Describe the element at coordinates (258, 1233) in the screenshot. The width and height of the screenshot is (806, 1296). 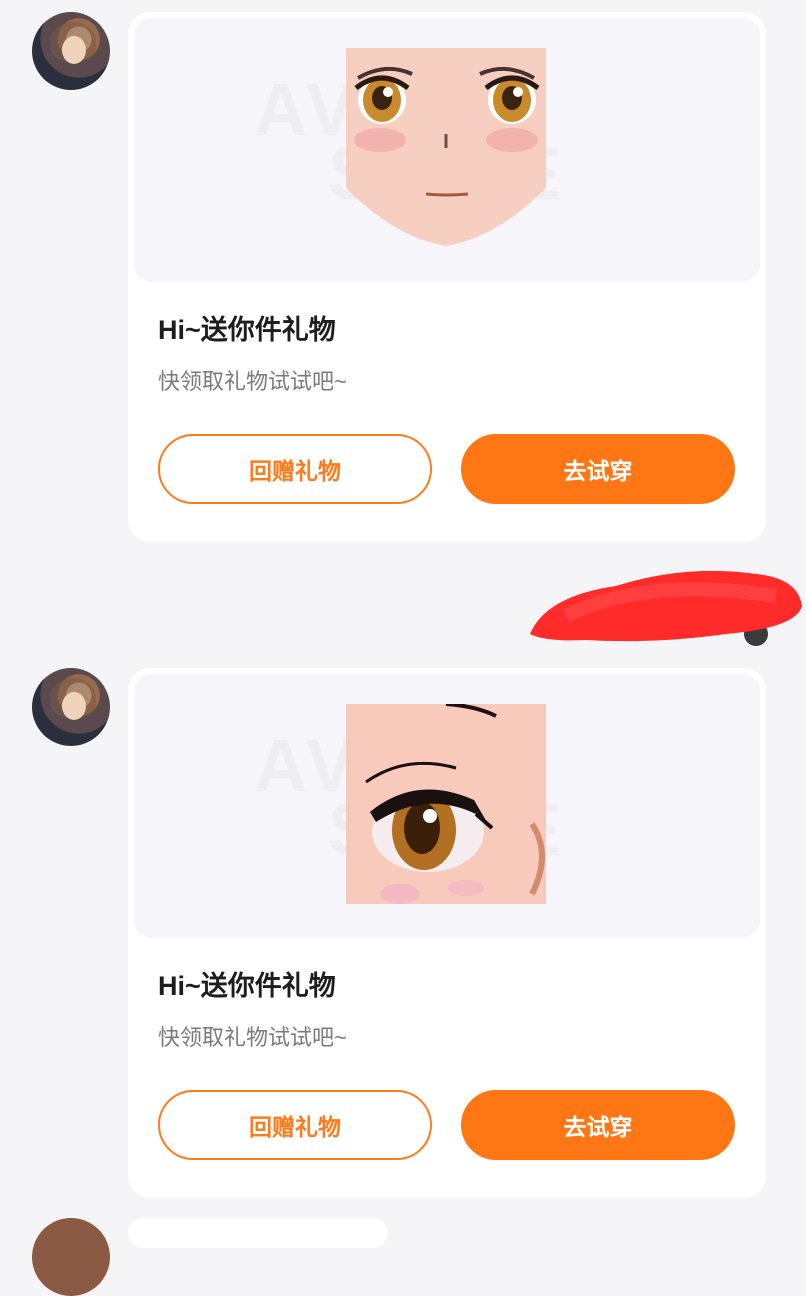
I see `gift-message-card` at that location.